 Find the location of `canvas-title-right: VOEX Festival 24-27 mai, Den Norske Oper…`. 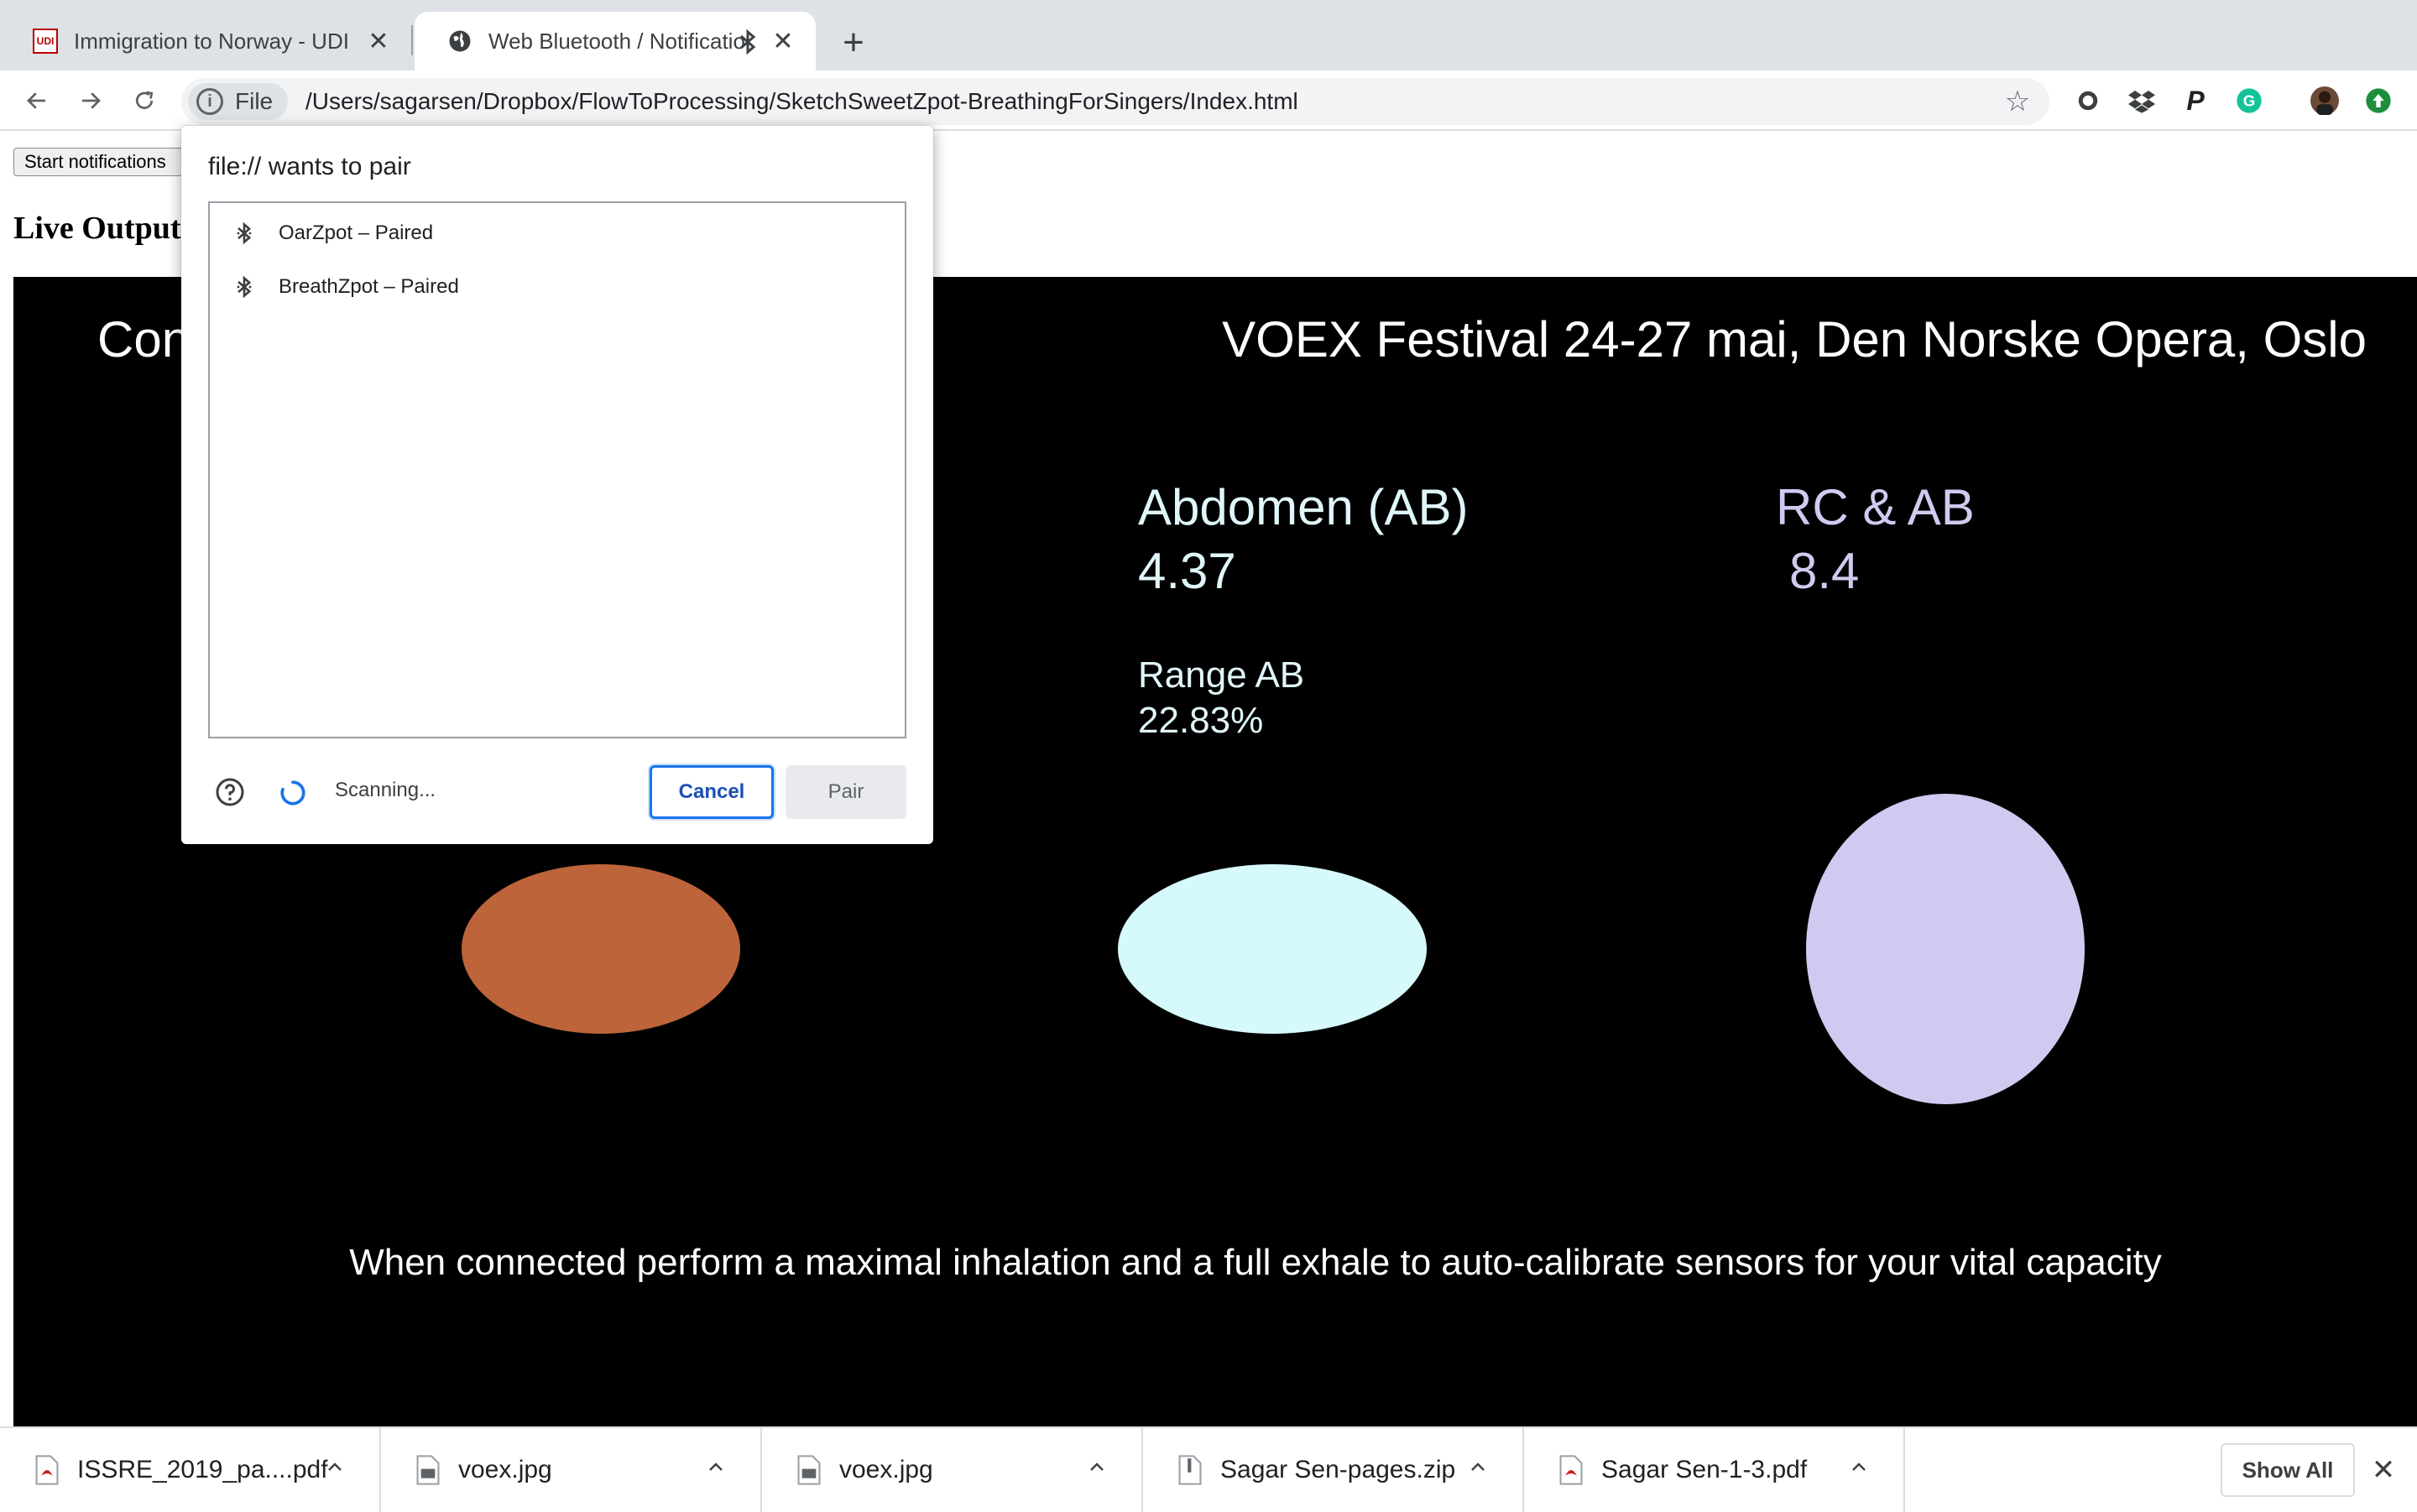

canvas-title-right: VOEX Festival 24-27 mai, Den Norske Oper… is located at coordinates (1794, 340).